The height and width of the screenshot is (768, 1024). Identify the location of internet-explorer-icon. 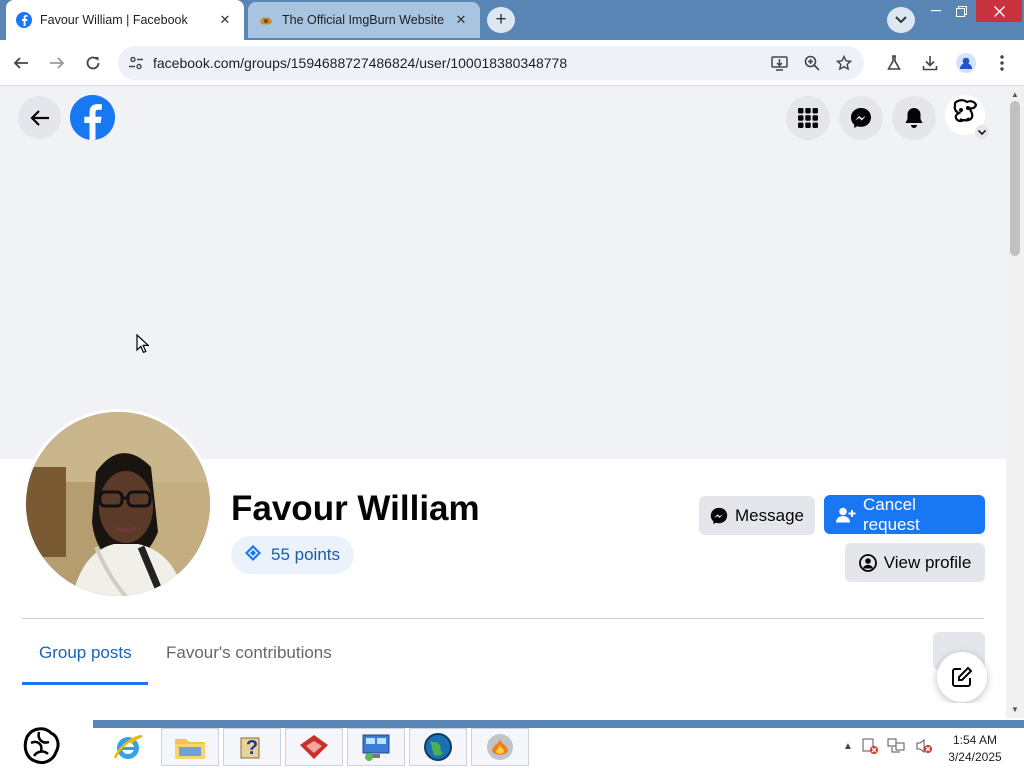
(128, 746).